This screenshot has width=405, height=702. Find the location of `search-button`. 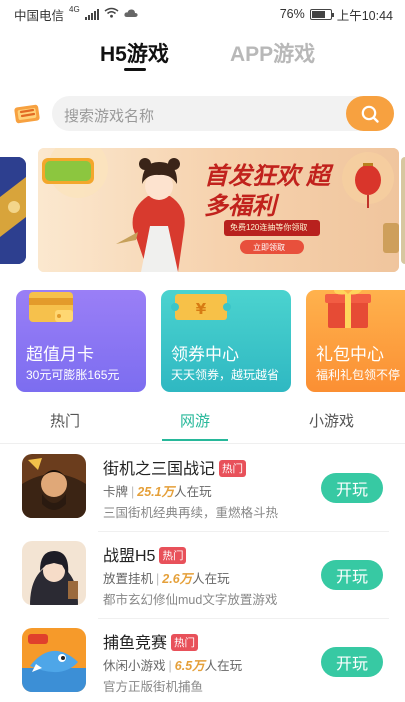

search-button is located at coordinates (370, 113).